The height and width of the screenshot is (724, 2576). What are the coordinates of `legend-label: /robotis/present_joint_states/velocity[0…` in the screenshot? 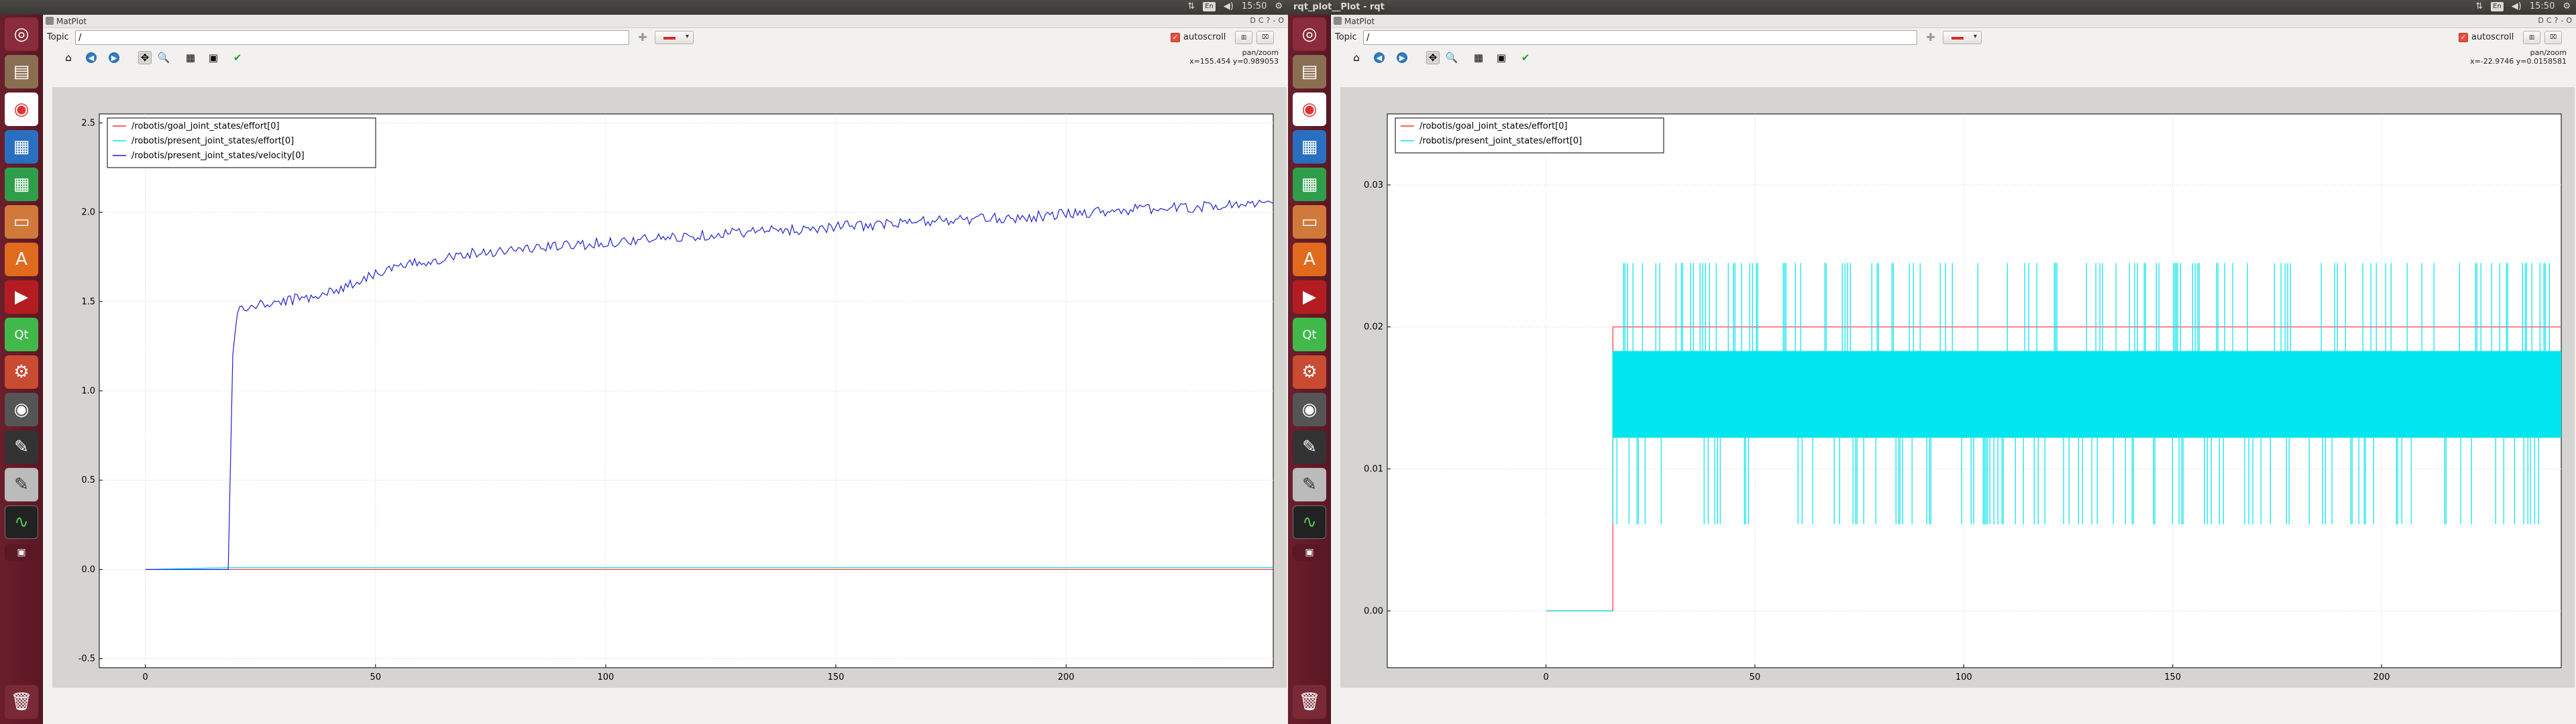 It's located at (218, 156).